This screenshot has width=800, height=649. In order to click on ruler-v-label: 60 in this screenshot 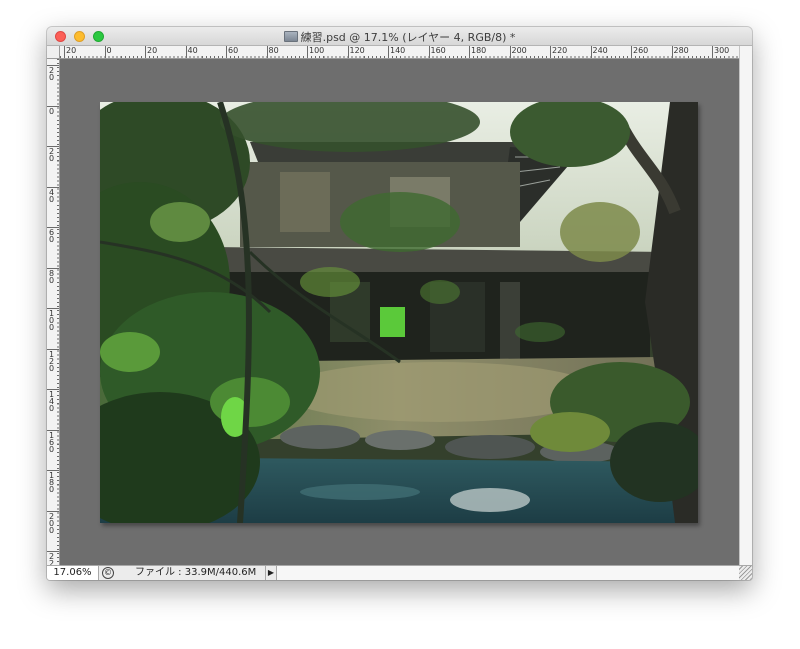, I will do `click(51, 236)`.